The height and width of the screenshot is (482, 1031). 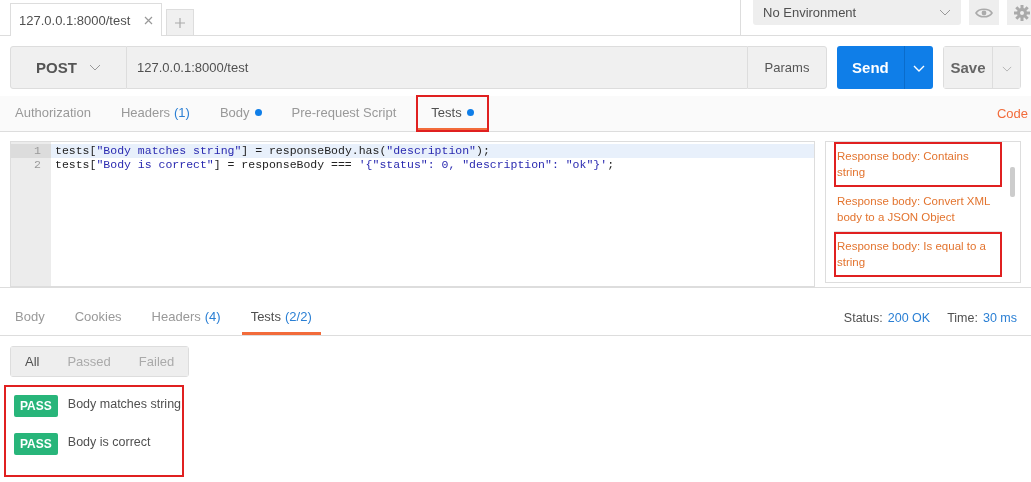 What do you see at coordinates (109, 441) in the screenshot?
I see `test-name: Body is correct` at bounding box center [109, 441].